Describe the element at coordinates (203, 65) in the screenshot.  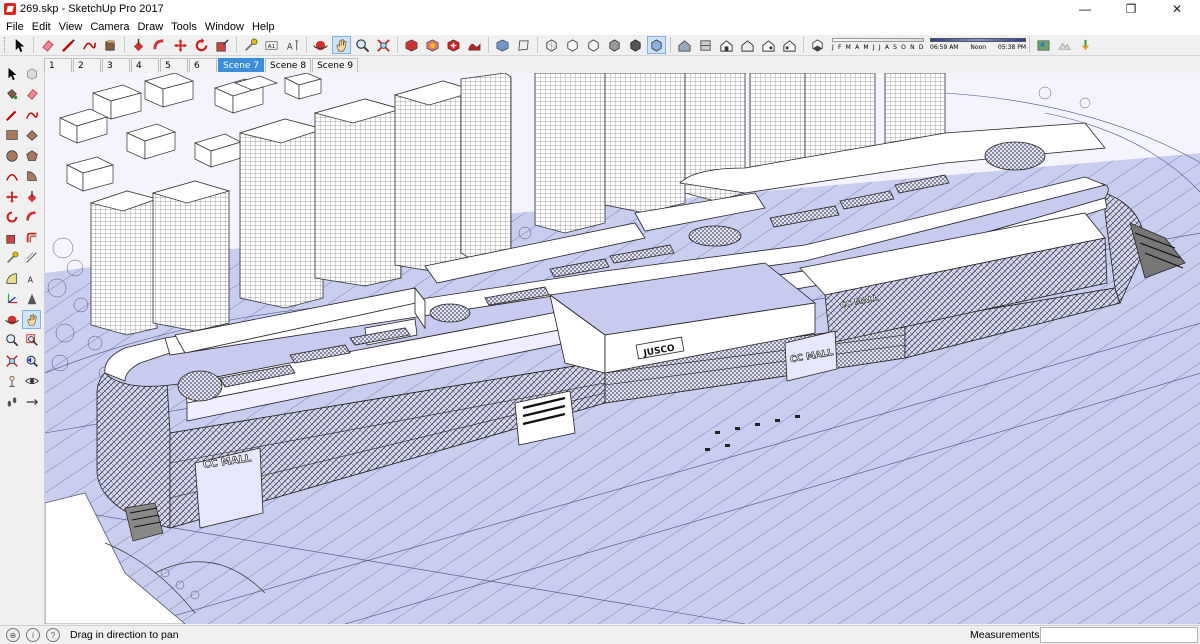
I see `scene-tab-6: 6` at that location.